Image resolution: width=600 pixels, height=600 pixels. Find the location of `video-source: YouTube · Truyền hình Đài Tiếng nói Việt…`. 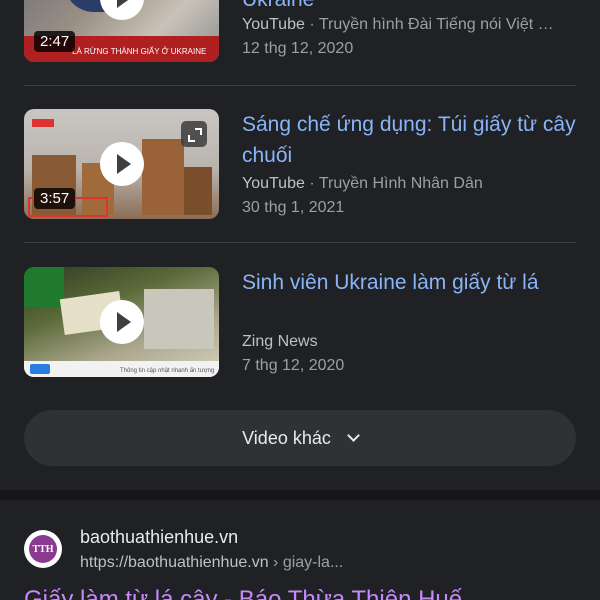

video-source: YouTube · Truyền hình Đài Tiếng nói Việt… is located at coordinates (412, 25).